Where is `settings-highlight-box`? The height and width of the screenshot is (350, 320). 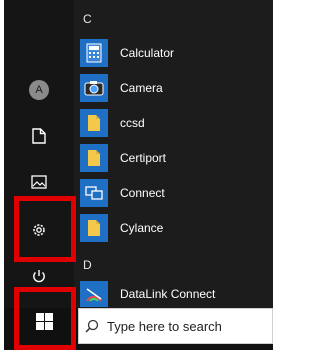
settings-highlight-box is located at coordinates (45, 229).